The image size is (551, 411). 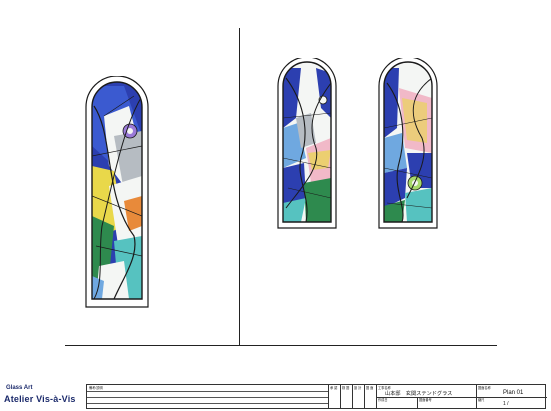 What do you see at coordinates (96, 388) in the screenshot?
I see `remarks-label: 備考/説明` at bounding box center [96, 388].